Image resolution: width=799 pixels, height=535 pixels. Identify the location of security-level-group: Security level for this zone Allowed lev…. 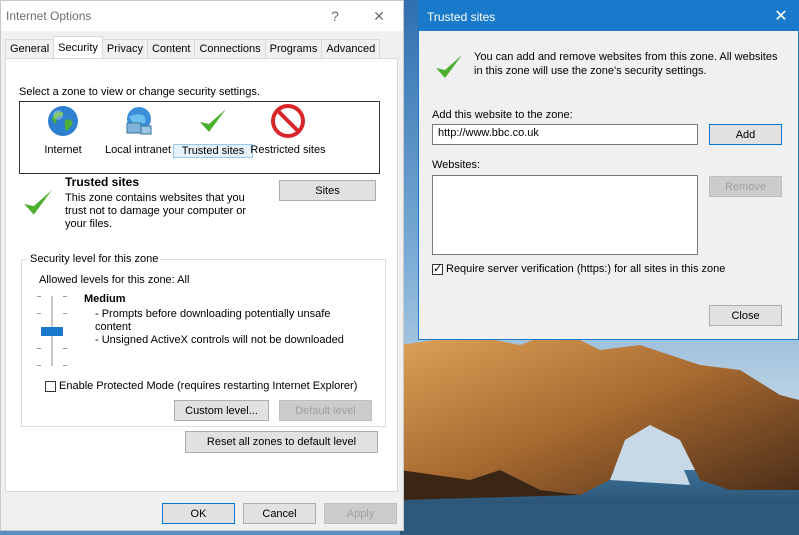
(203, 340).